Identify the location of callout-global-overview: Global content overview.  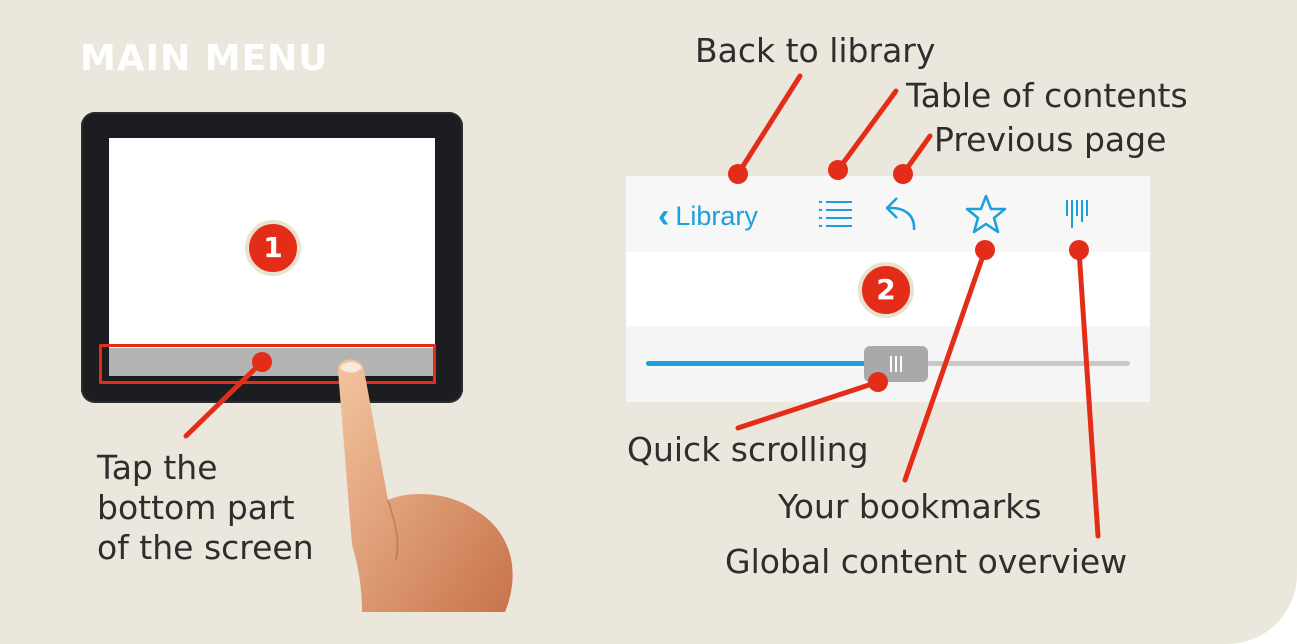
(926, 561).